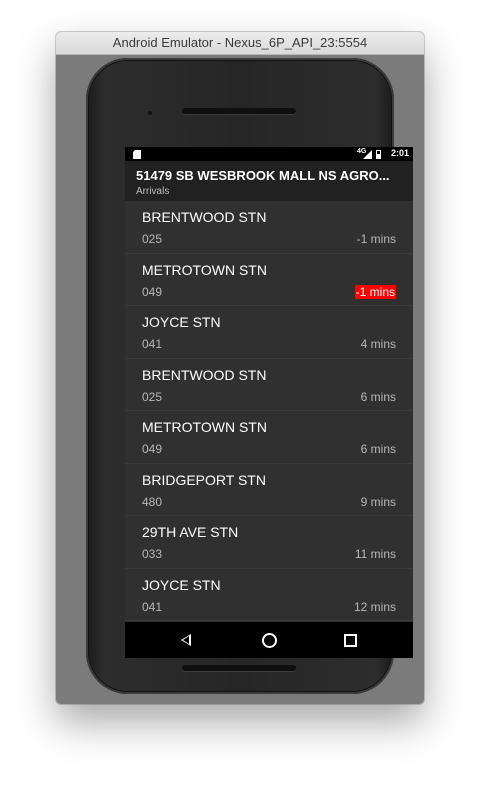 This screenshot has height=785, width=480. Describe the element at coordinates (204, 479) in the screenshot. I see `destination-label: BRIDGEPORT STN` at that location.